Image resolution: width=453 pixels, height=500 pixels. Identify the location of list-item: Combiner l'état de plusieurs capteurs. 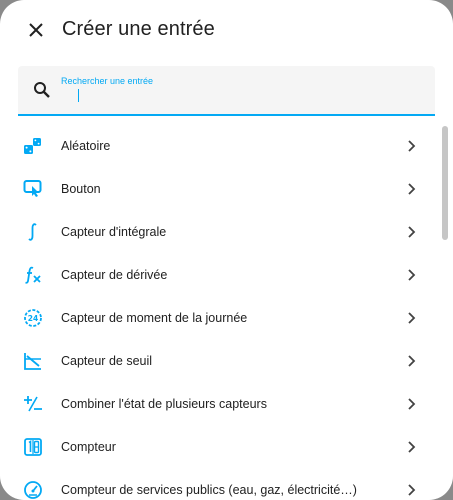
(219, 403).